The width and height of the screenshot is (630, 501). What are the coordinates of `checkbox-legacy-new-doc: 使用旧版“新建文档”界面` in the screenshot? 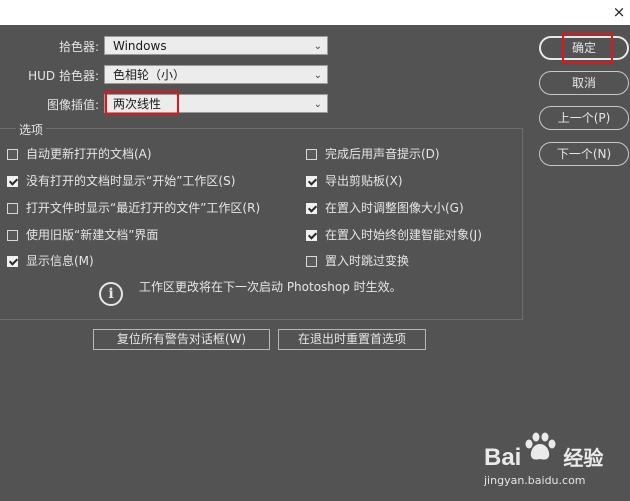 It's located at (82, 235).